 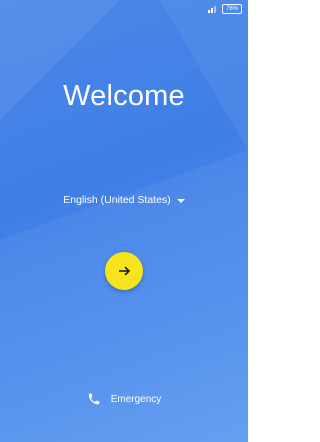 I want to click on language-label: English (United States), so click(x=117, y=200).